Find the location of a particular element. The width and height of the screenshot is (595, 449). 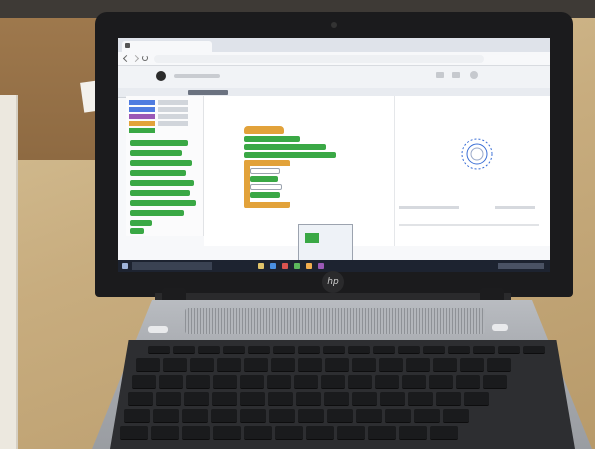

preview-window is located at coordinates (325, 243).